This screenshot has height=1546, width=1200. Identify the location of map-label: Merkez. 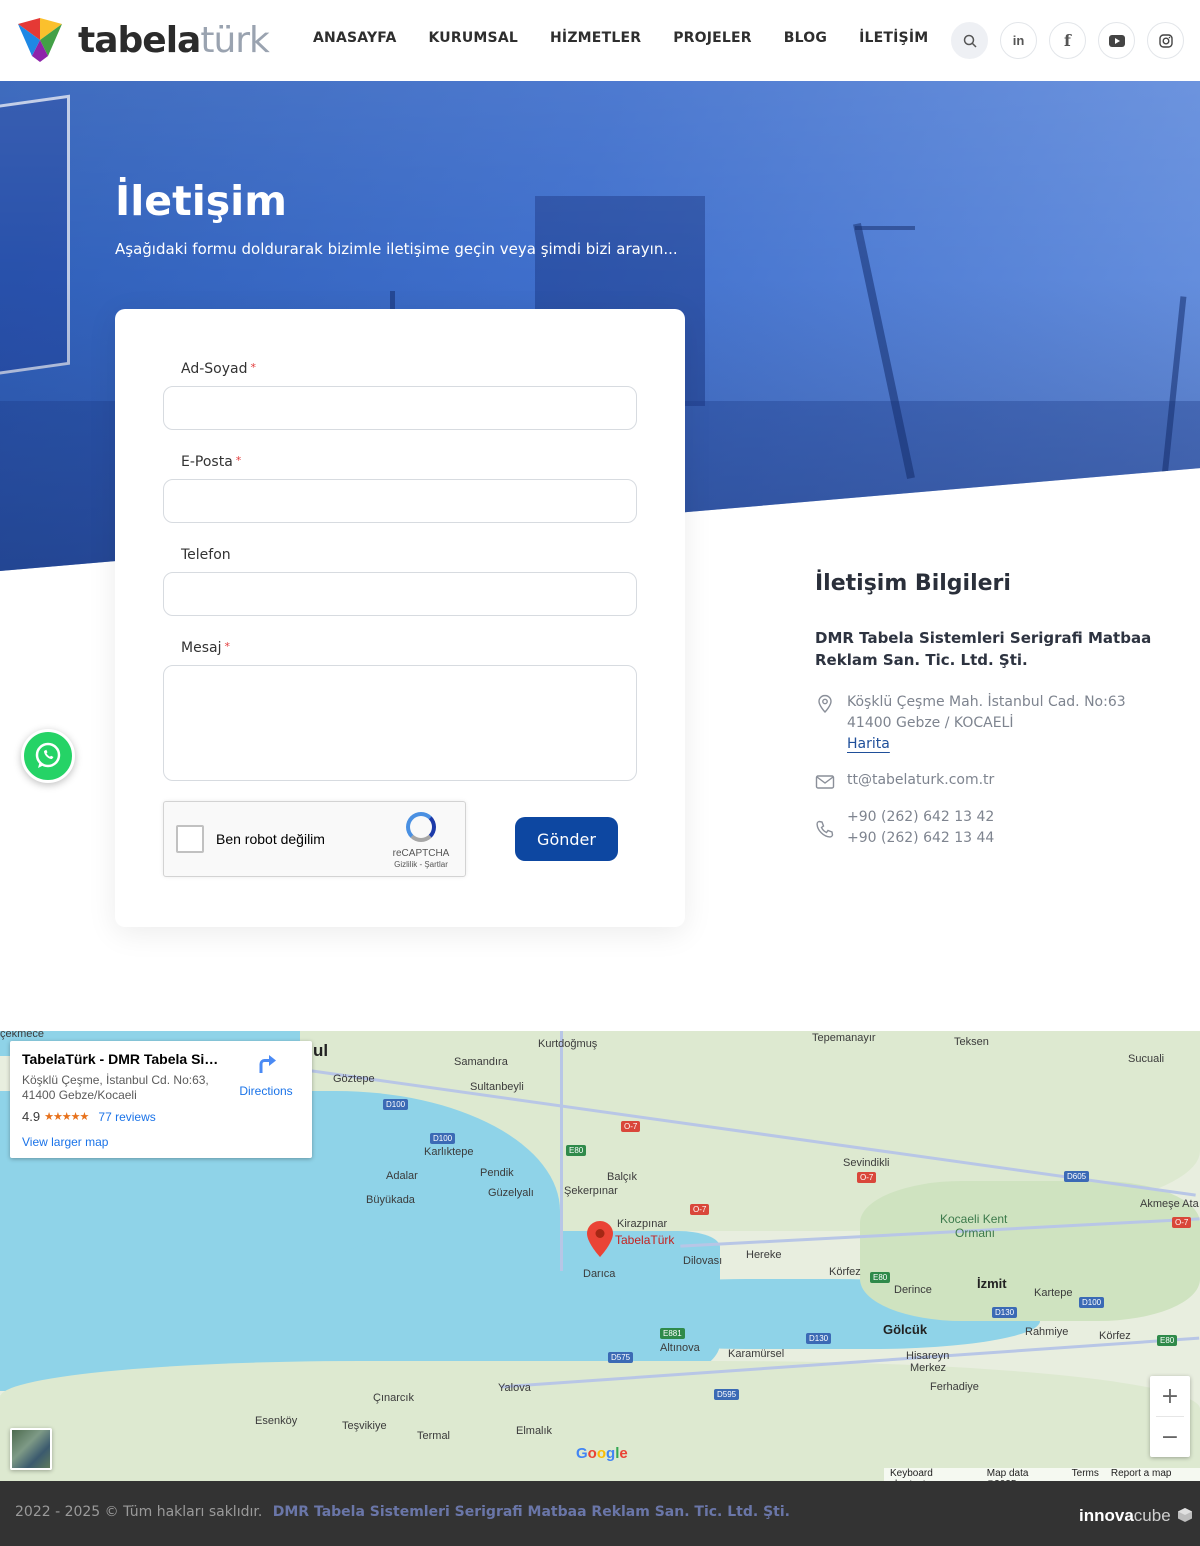
(928, 1368).